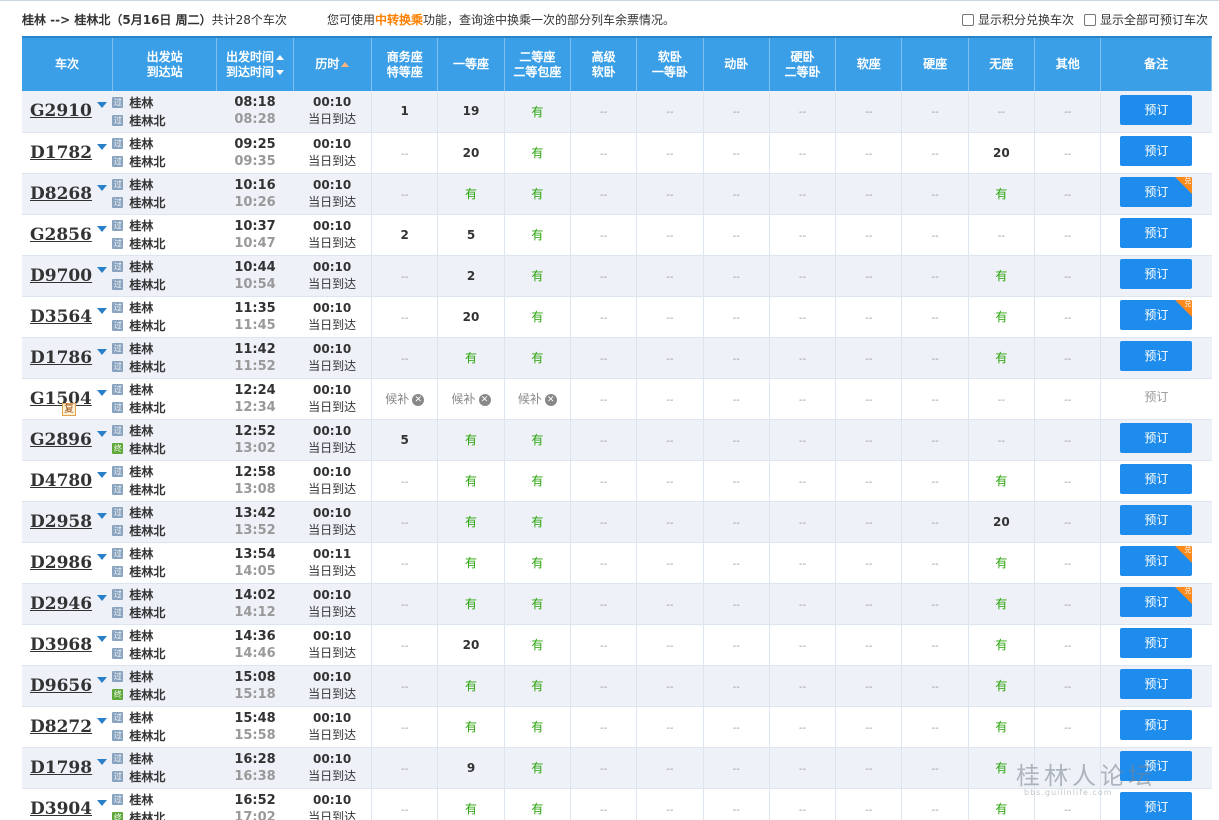 The width and height of the screenshot is (1219, 820). I want to click on header-duration-sort: 历时, so click(333, 64).